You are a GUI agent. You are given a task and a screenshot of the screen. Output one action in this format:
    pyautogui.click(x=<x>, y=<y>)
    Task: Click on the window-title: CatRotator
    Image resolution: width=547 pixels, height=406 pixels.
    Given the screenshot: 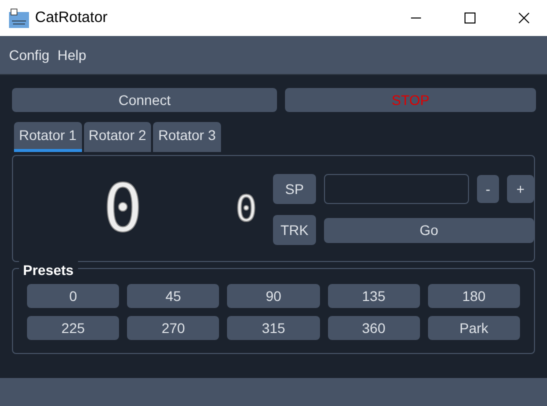 What is the action you would take?
    pyautogui.click(x=71, y=18)
    